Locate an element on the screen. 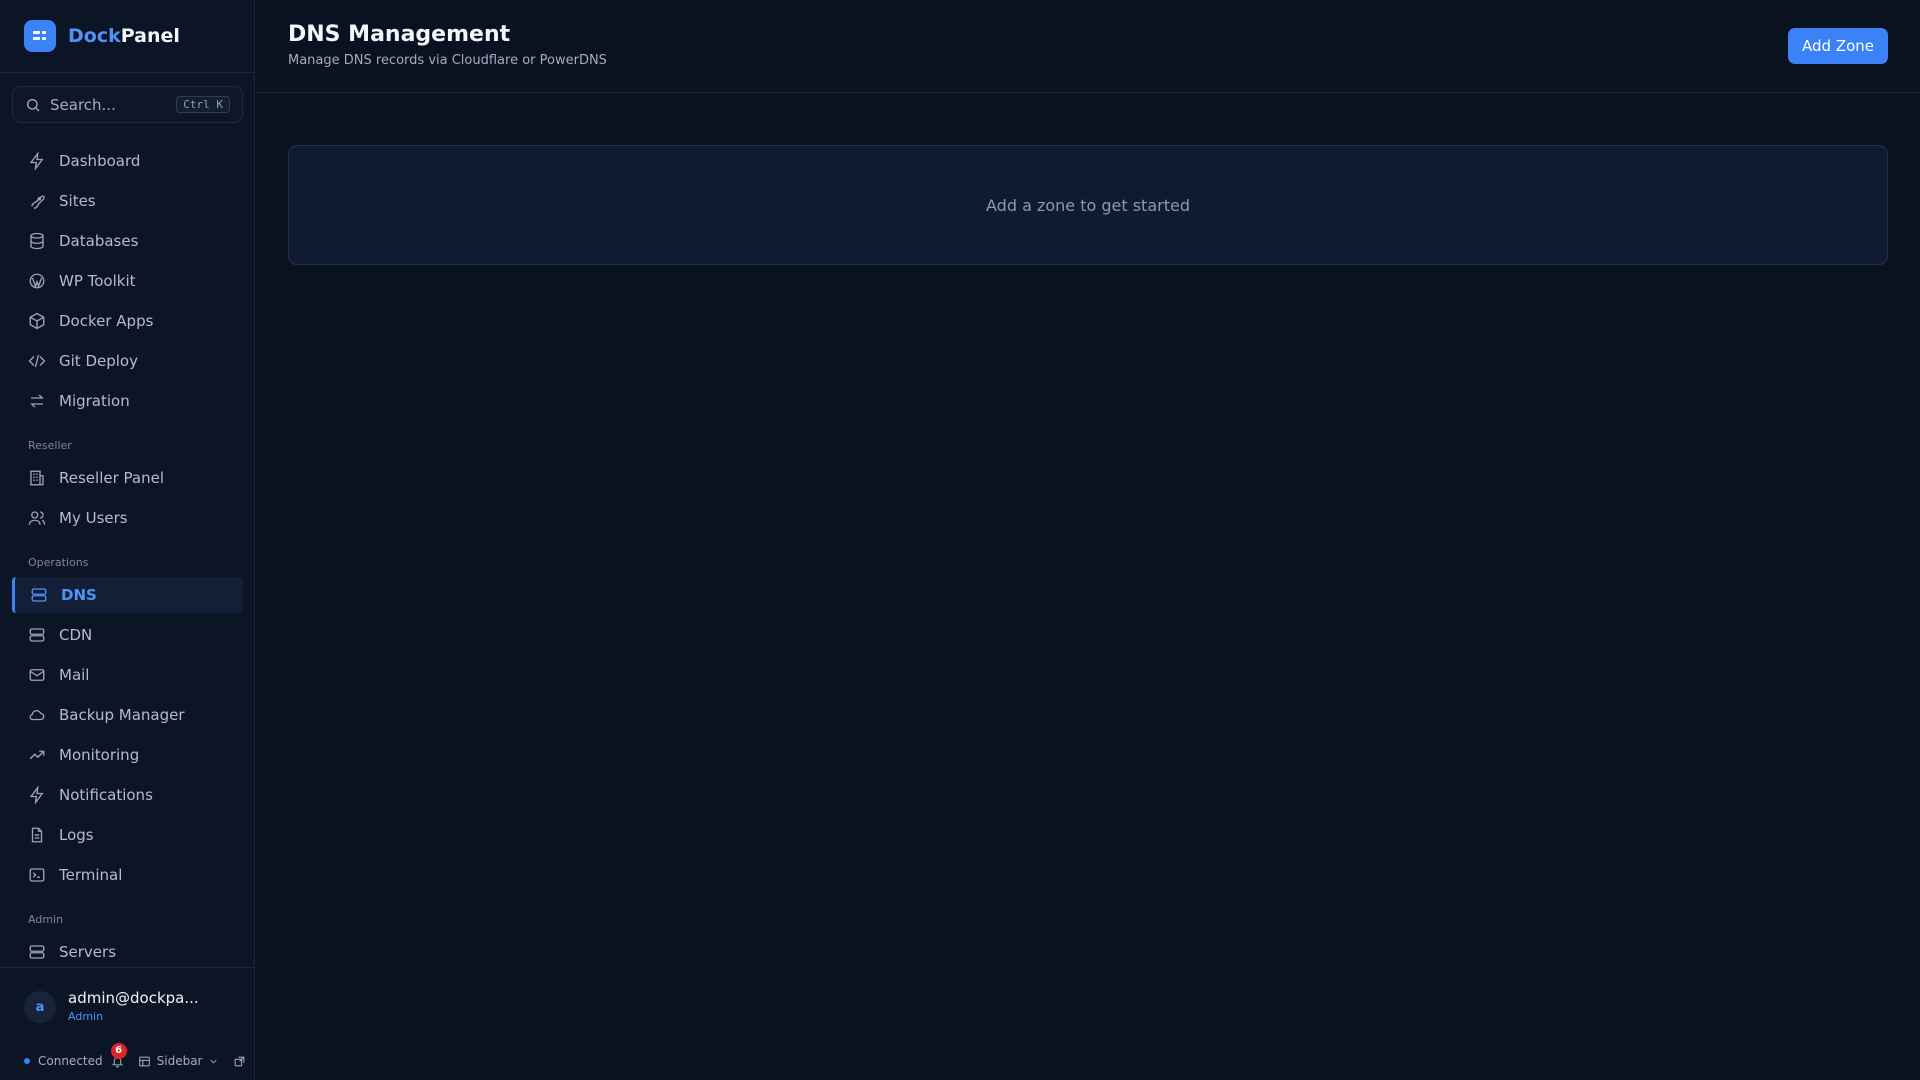 The width and height of the screenshot is (1920, 1080). sidebar-item-dns: DNS is located at coordinates (127, 595).